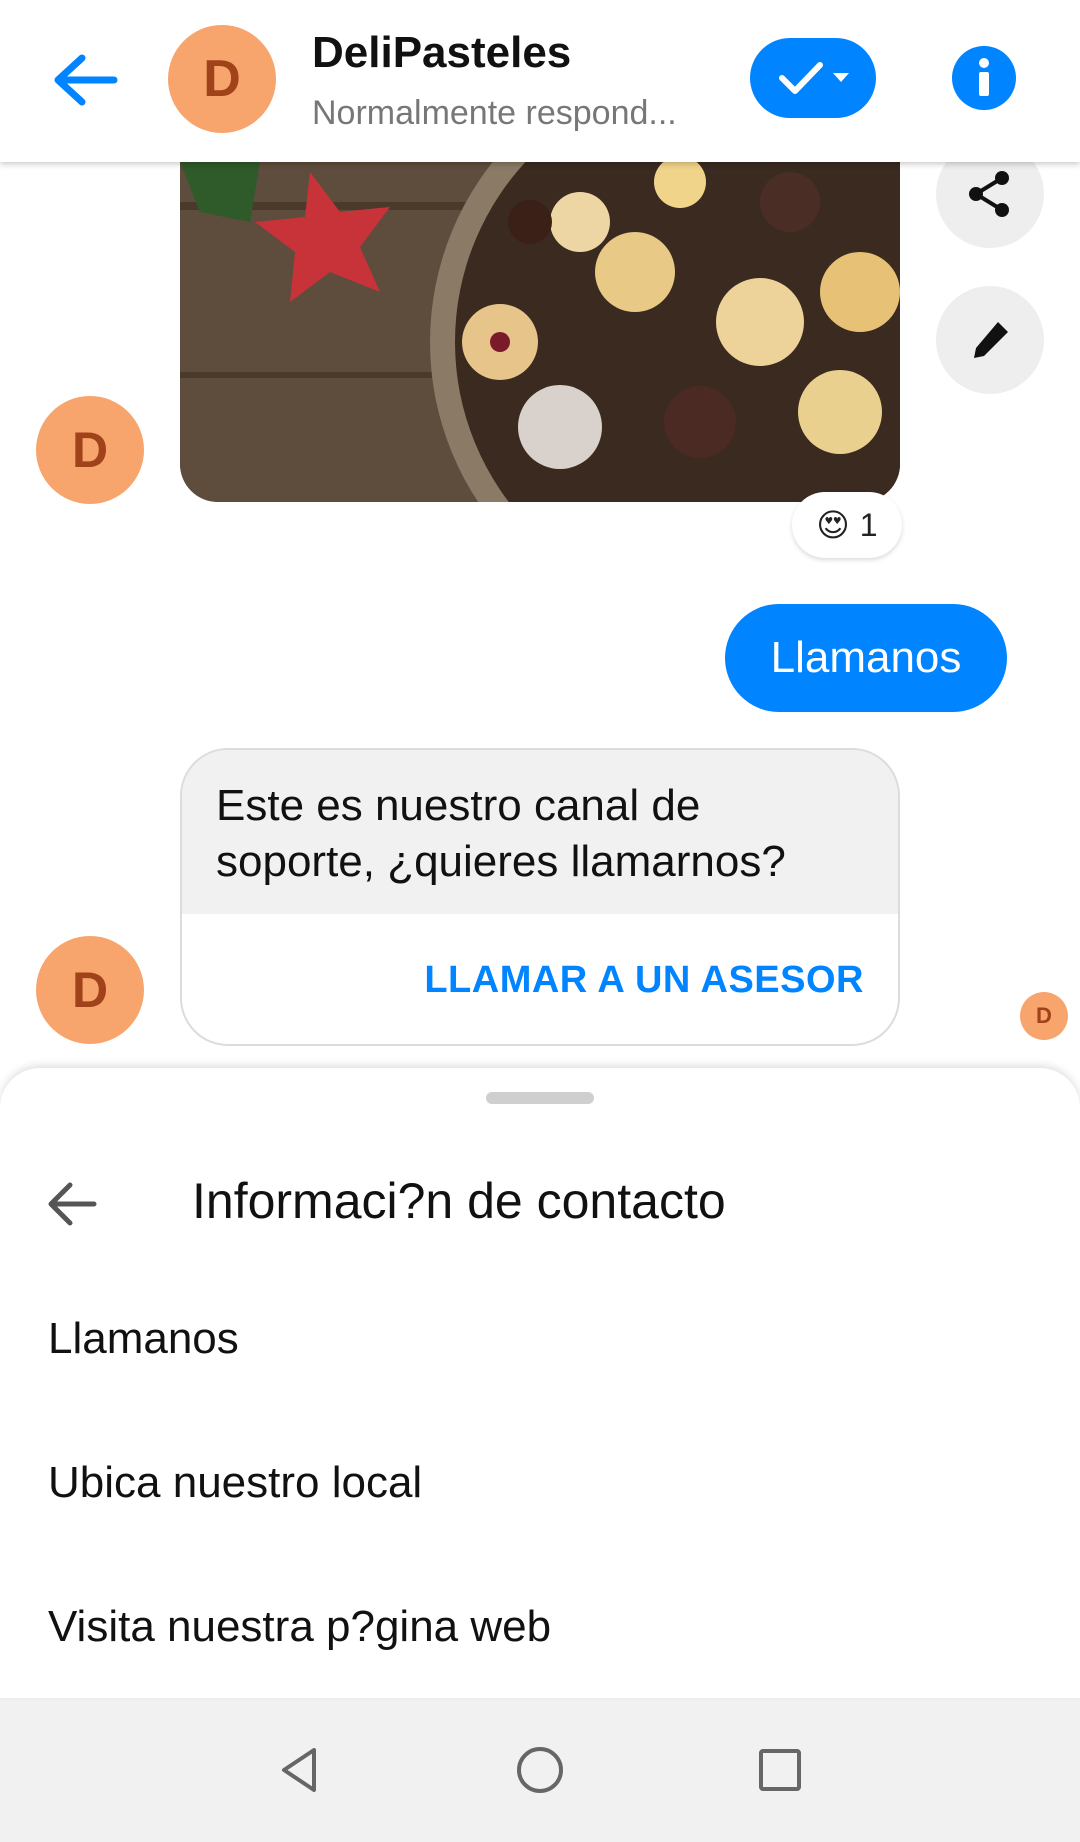 The height and width of the screenshot is (1842, 1080). Describe the element at coordinates (833, 525) in the screenshot. I see `heart-eyes-emoji-icon: 😍` at that location.